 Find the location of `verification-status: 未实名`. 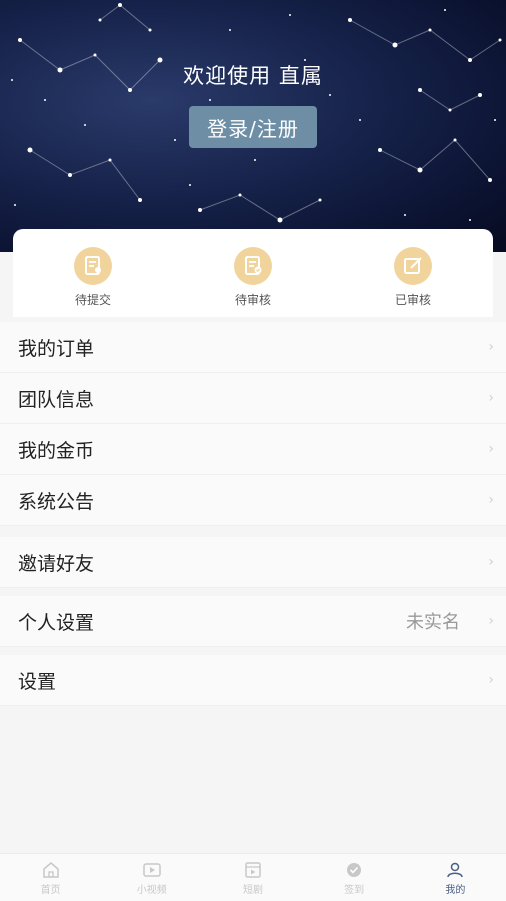

verification-status: 未实名 is located at coordinates (433, 622).